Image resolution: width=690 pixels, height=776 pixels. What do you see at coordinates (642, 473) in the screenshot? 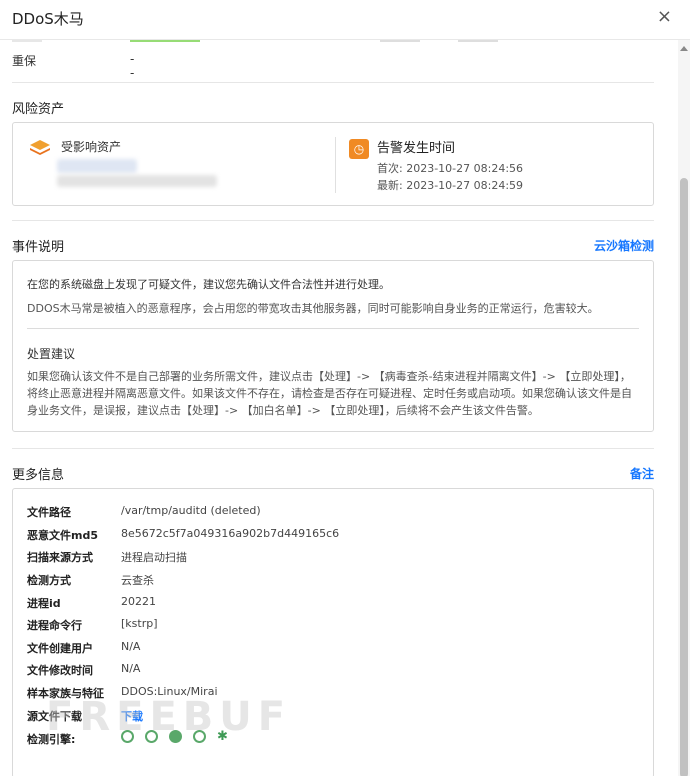
I see `remark-link: 备注` at bounding box center [642, 473].